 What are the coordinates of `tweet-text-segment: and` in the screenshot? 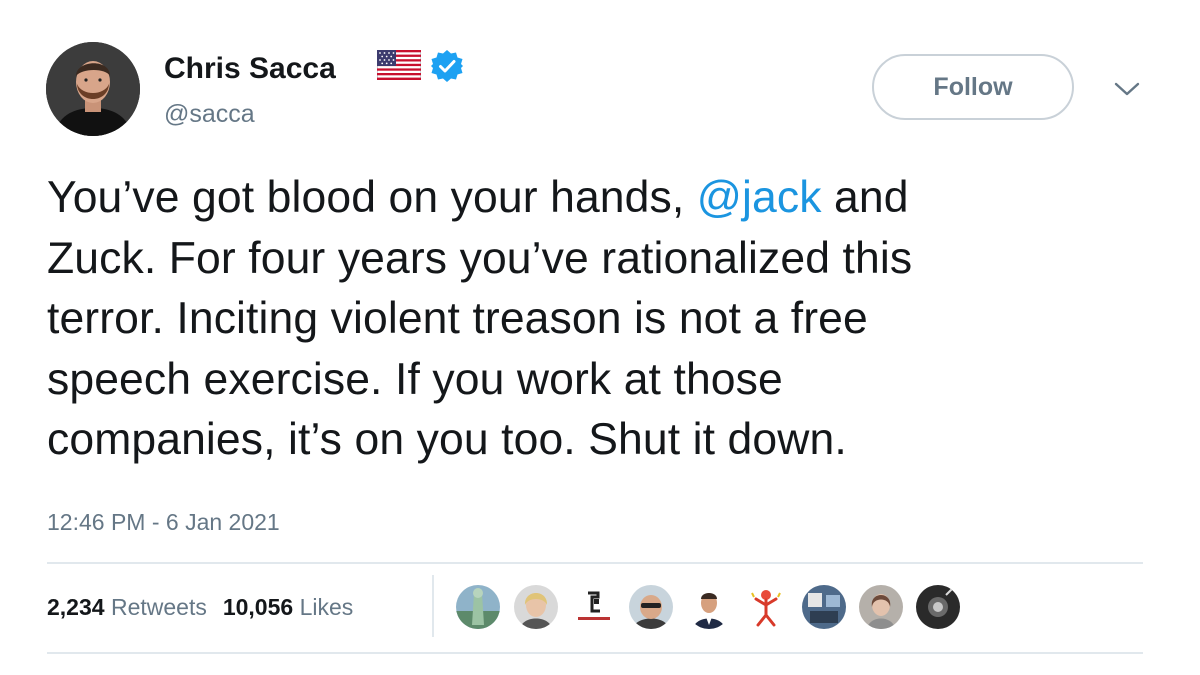 It's located at (865, 197).